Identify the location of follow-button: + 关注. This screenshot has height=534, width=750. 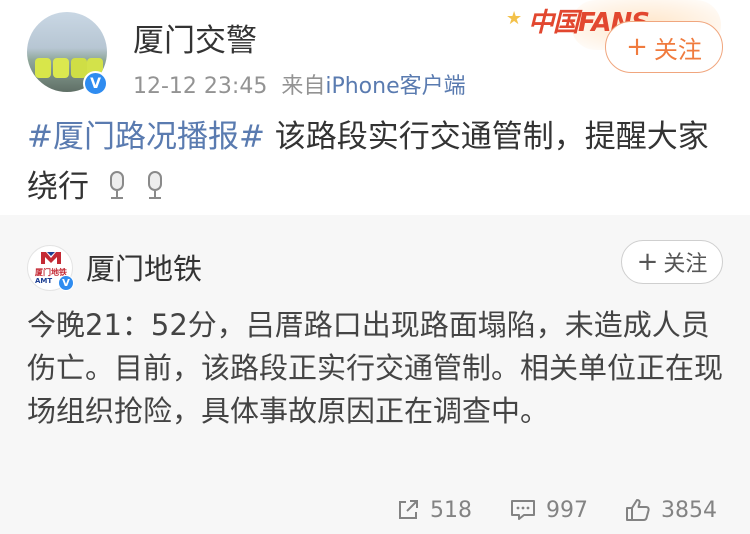
(664, 47).